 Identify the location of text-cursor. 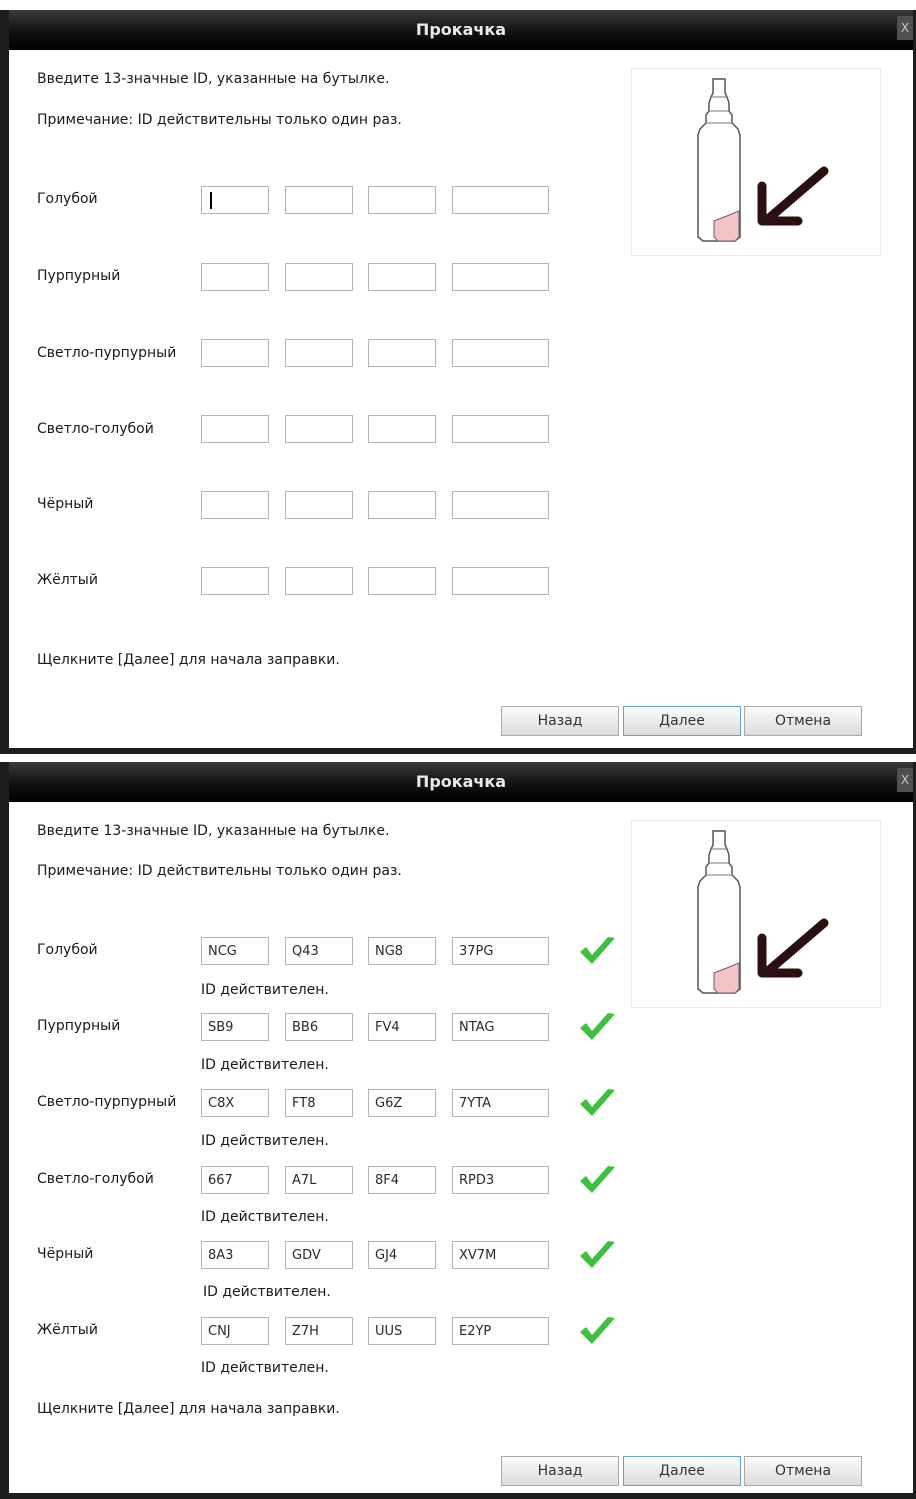
(211, 200).